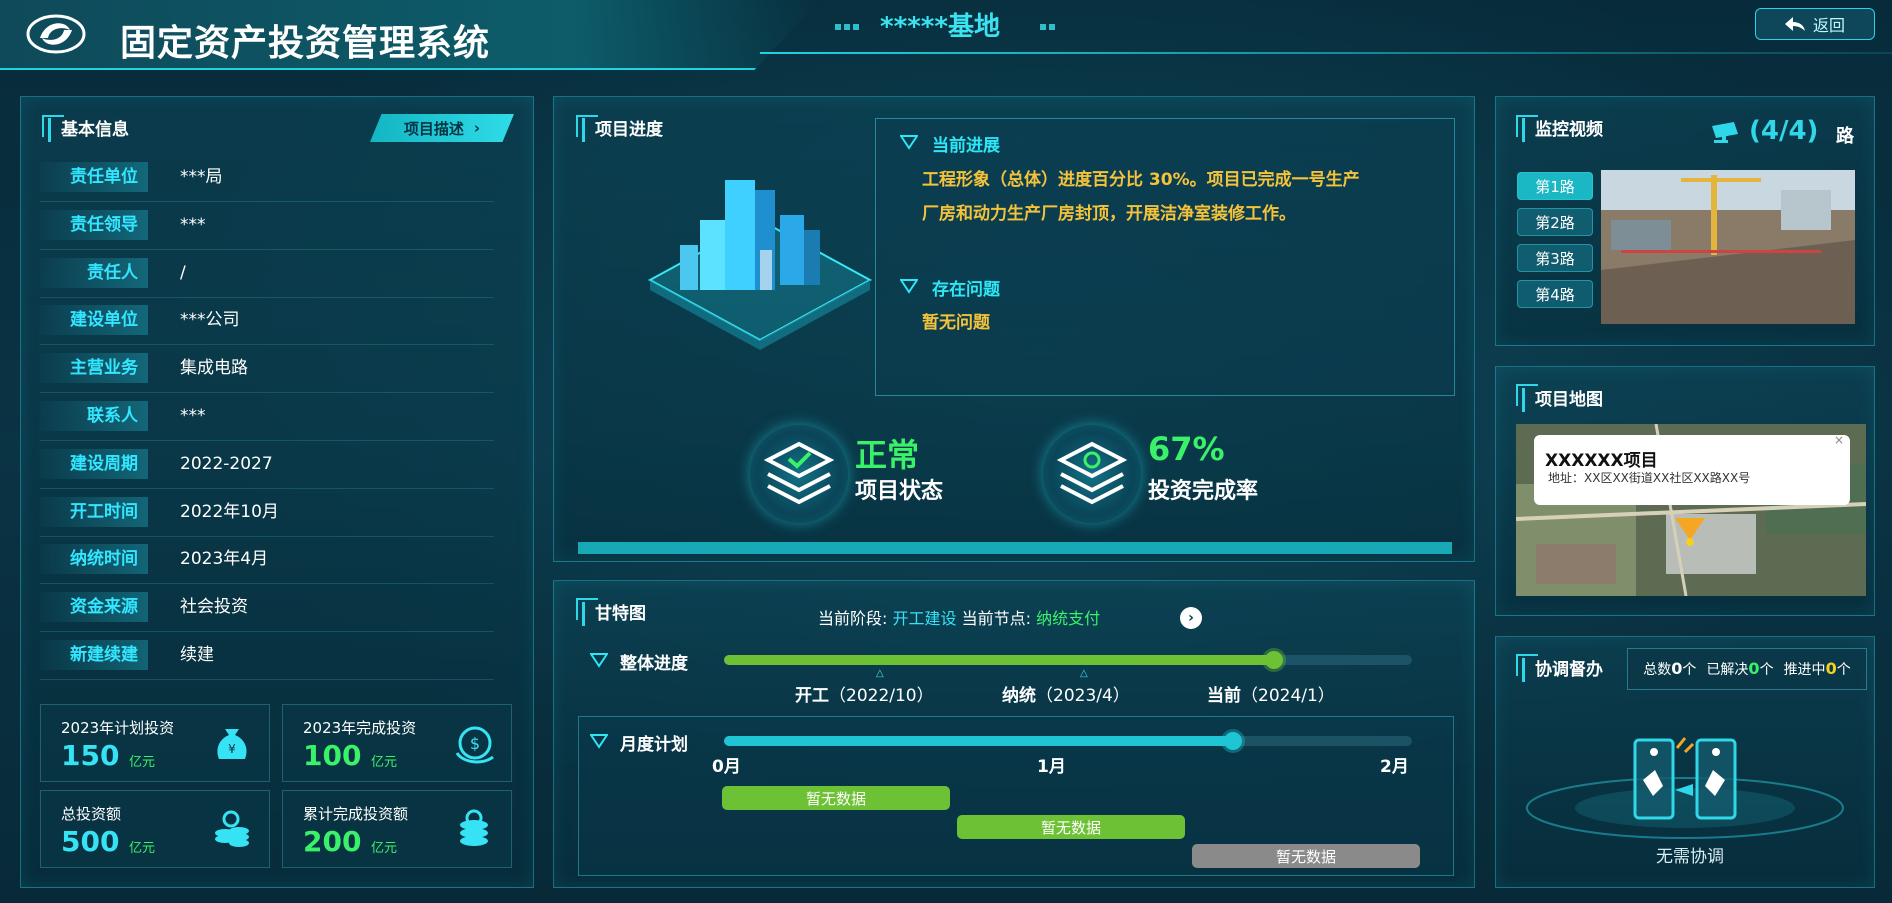 The width and height of the screenshot is (1892, 903). I want to click on building-illustration-icon, so click(760, 265).